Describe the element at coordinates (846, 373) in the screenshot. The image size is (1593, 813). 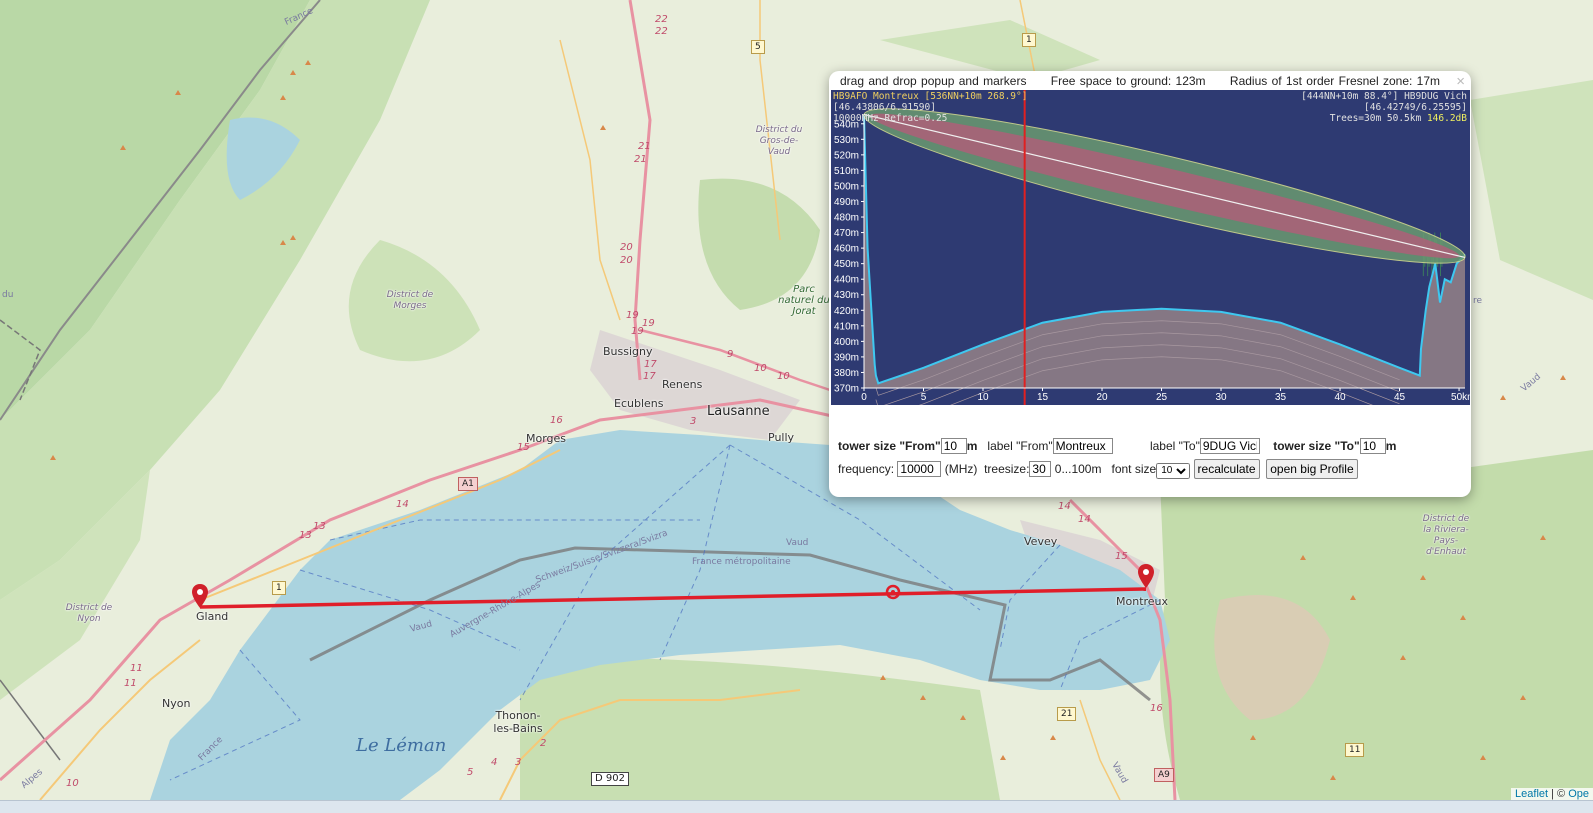
I see `y-tick-label: 380m` at that location.